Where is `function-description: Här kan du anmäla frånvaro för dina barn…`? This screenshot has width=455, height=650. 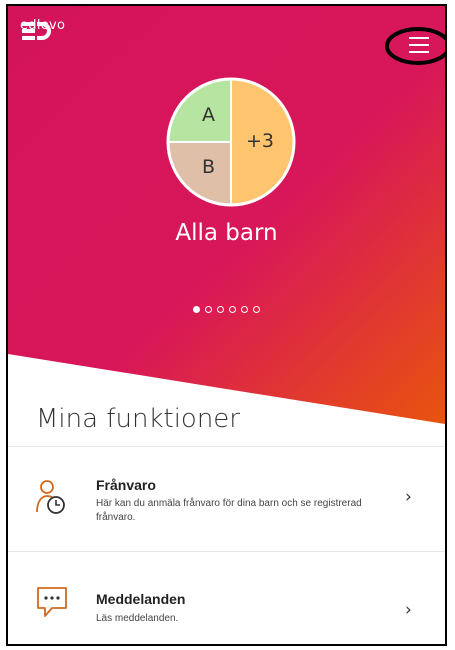 function-description: Här kan du anmäla frånvaro för dina barn… is located at coordinates (229, 510).